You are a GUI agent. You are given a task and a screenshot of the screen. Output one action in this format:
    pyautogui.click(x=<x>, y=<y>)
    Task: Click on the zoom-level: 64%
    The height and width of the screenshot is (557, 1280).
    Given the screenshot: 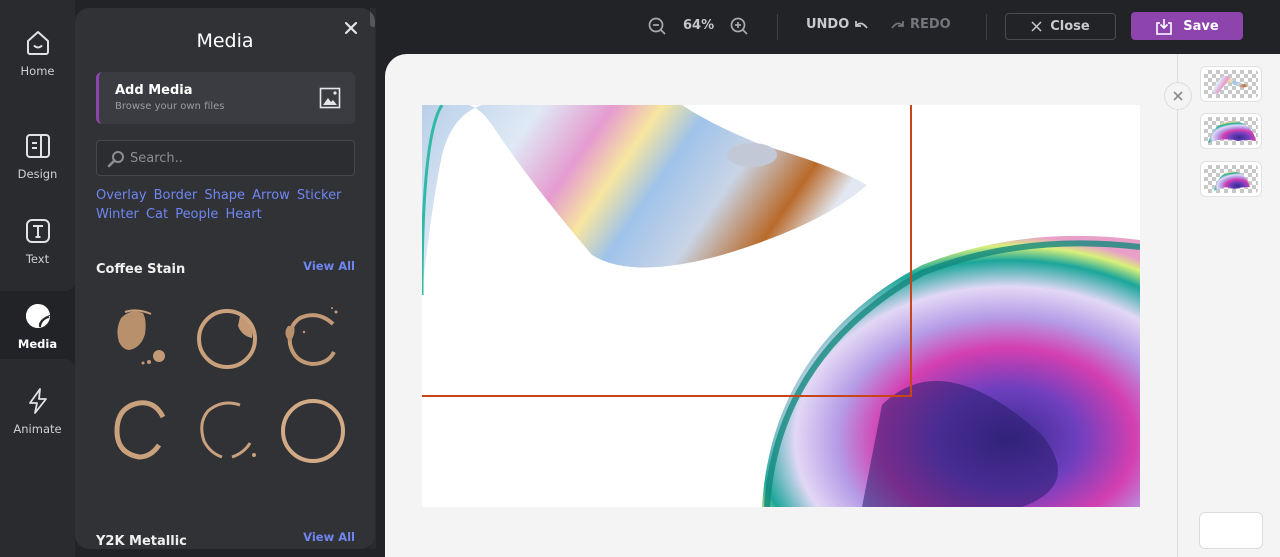 What is the action you would take?
    pyautogui.click(x=699, y=25)
    